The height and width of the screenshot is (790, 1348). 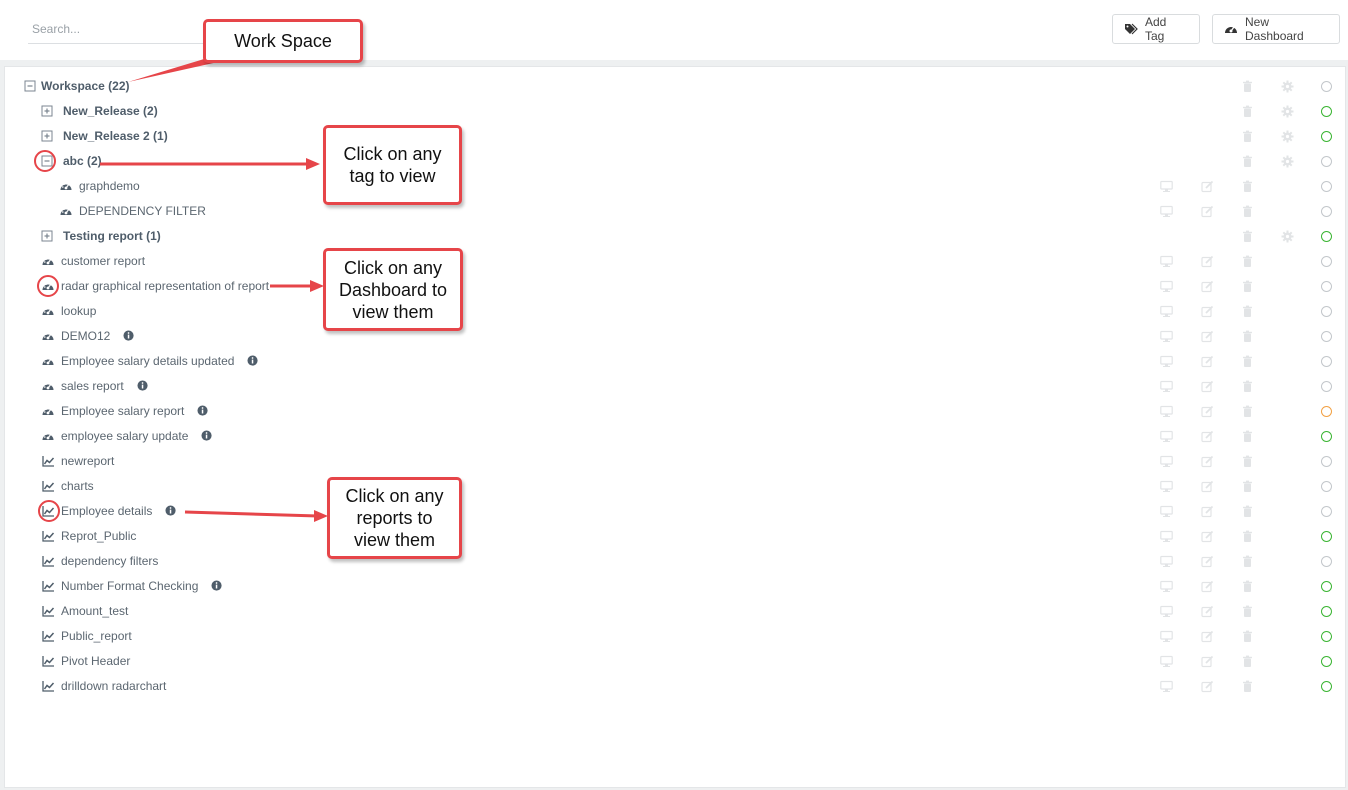 What do you see at coordinates (676, 611) in the screenshot?
I see `tree-item-row: Amount_test` at bounding box center [676, 611].